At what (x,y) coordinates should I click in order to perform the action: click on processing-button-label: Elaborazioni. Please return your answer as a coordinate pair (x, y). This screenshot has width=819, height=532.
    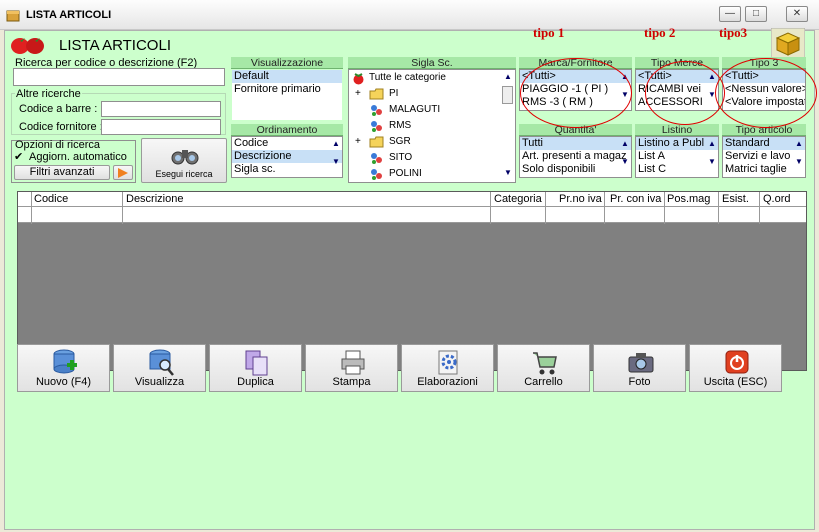
    Looking at the image, I should click on (447, 382).